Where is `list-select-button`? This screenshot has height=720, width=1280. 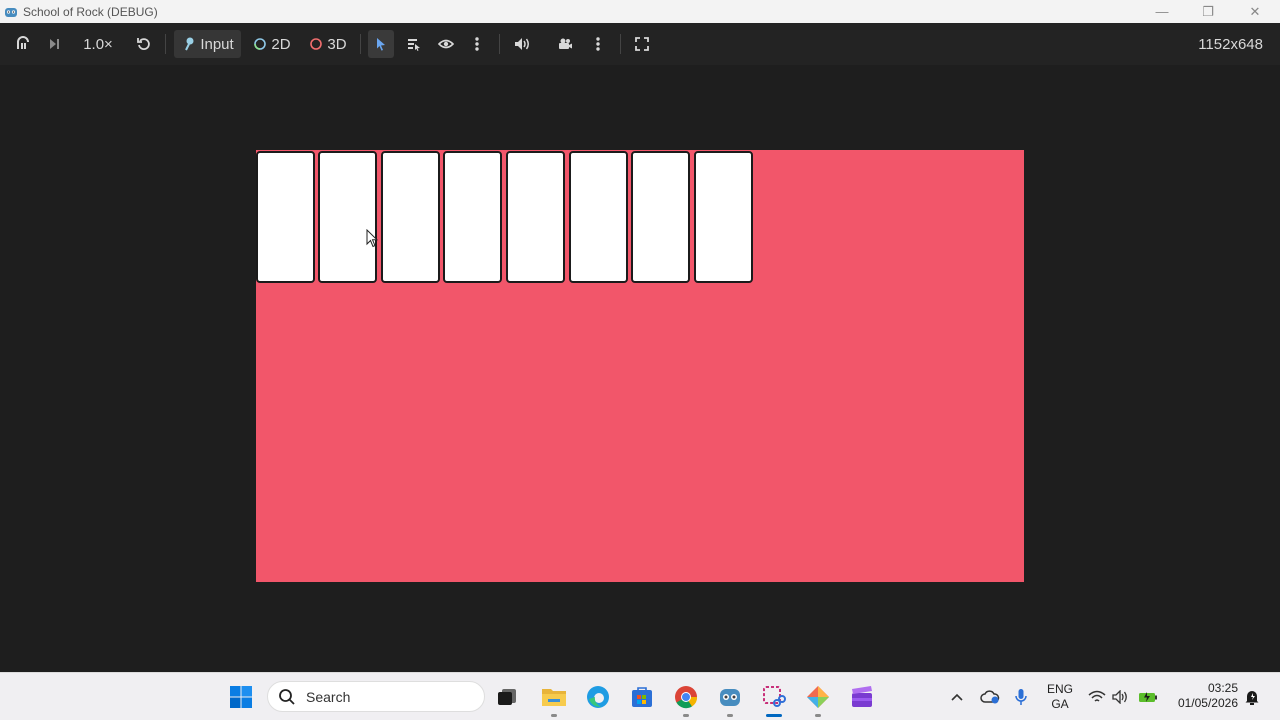 list-select-button is located at coordinates (414, 44).